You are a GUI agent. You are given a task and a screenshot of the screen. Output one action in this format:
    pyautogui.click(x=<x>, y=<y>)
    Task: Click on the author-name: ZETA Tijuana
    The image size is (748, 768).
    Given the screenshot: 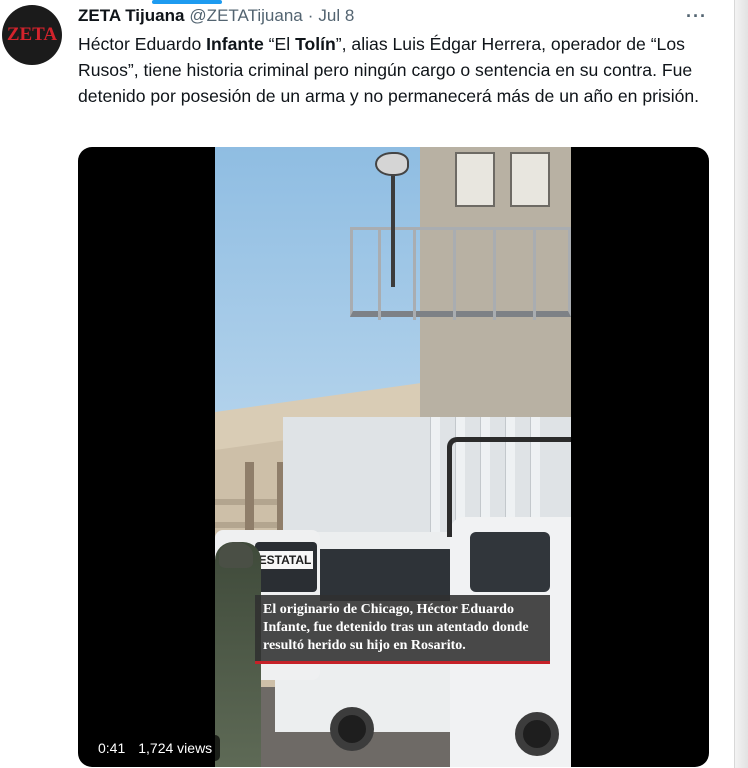 What is the action you would take?
    pyautogui.click(x=131, y=16)
    